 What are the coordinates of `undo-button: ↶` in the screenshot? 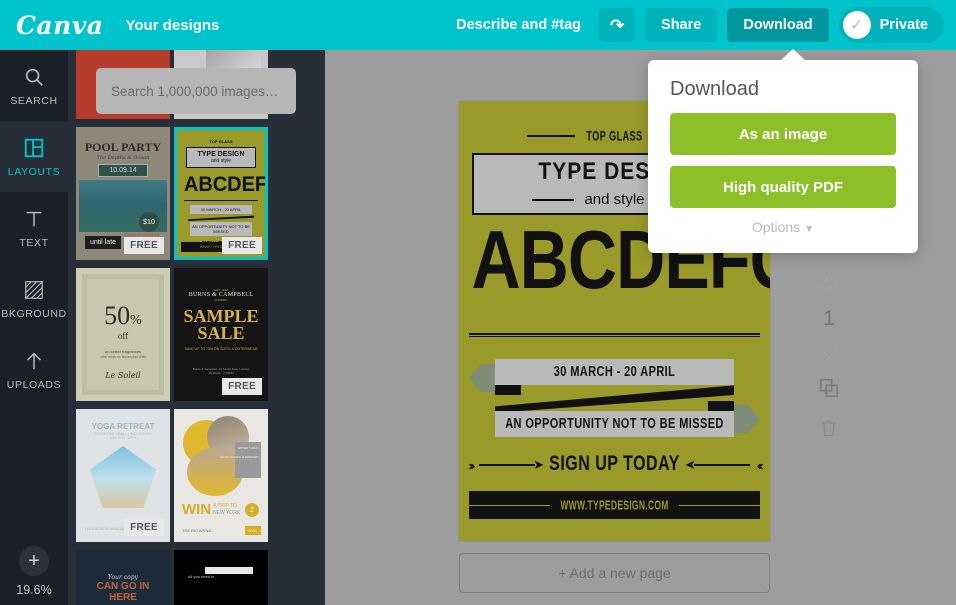 It's located at (617, 25).